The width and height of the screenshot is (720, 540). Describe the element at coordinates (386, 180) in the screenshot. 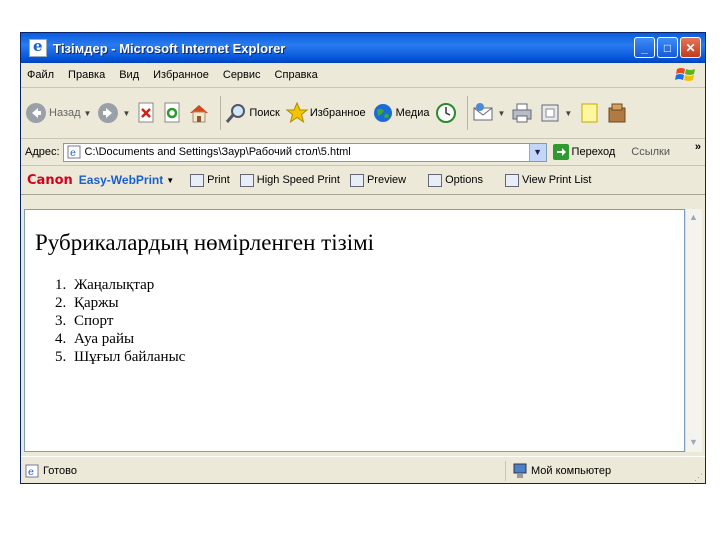

I see `canon-preview-label: Preview` at that location.